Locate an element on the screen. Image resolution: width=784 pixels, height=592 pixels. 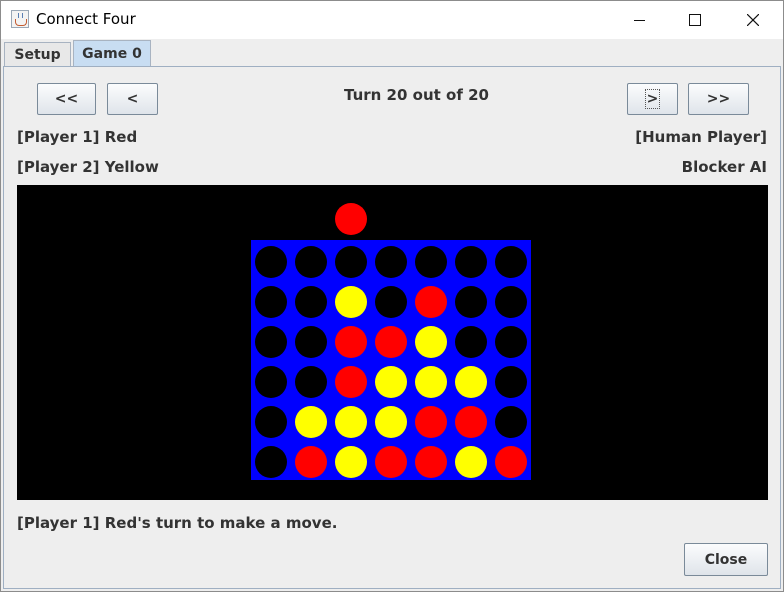
first-turn-button: << is located at coordinates (66, 99).